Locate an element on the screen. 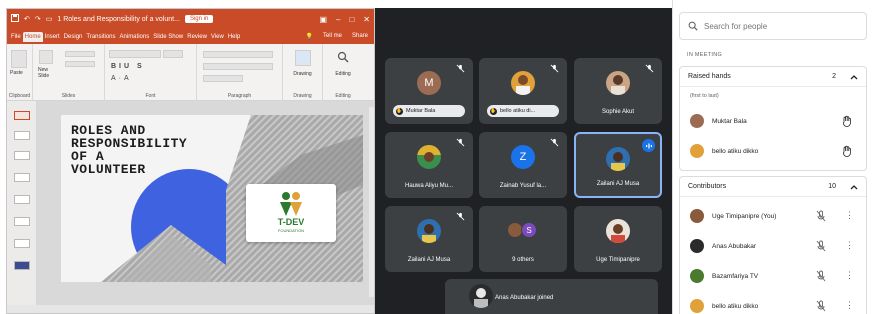 The width and height of the screenshot is (872, 314). people-search-box is located at coordinates (773, 26).